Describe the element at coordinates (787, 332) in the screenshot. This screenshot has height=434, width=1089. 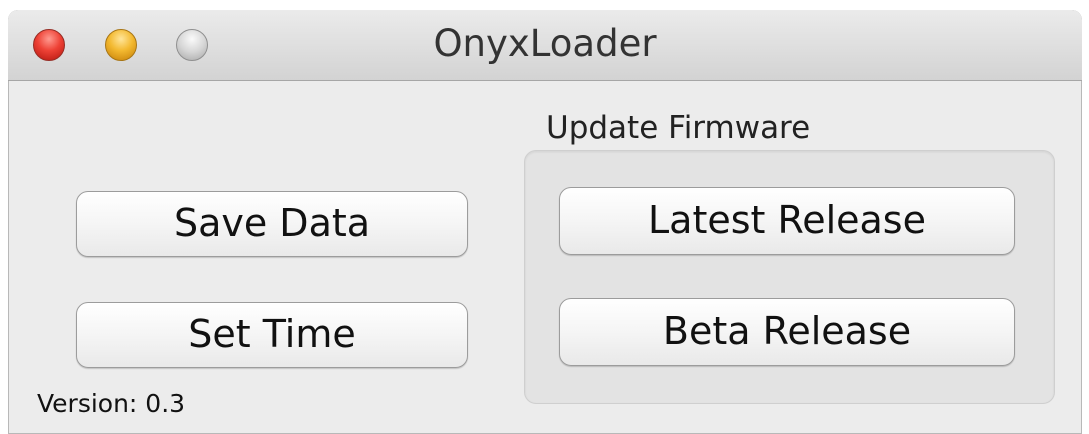
I see `beta-release-button: Beta Release` at that location.